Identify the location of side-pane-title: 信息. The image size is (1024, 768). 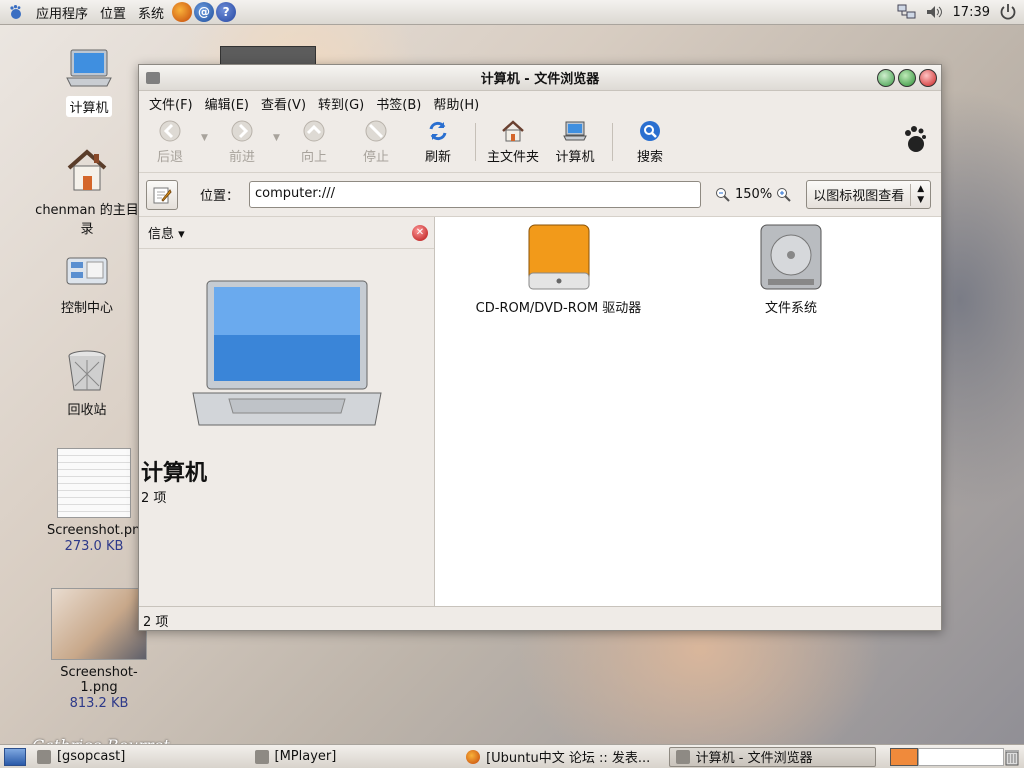
(161, 234).